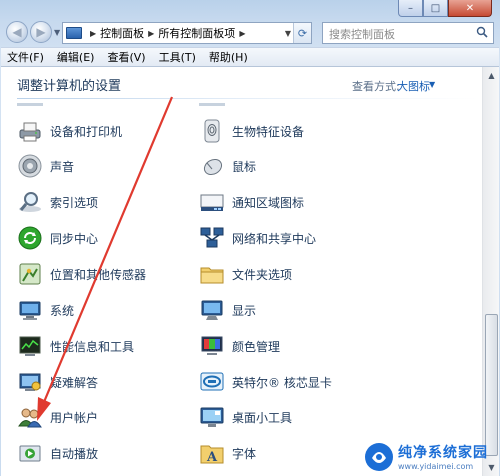 The image size is (500, 476). Describe the element at coordinates (443, 453) in the screenshot. I see `watermark-title: 纯净系统家园` at that location.